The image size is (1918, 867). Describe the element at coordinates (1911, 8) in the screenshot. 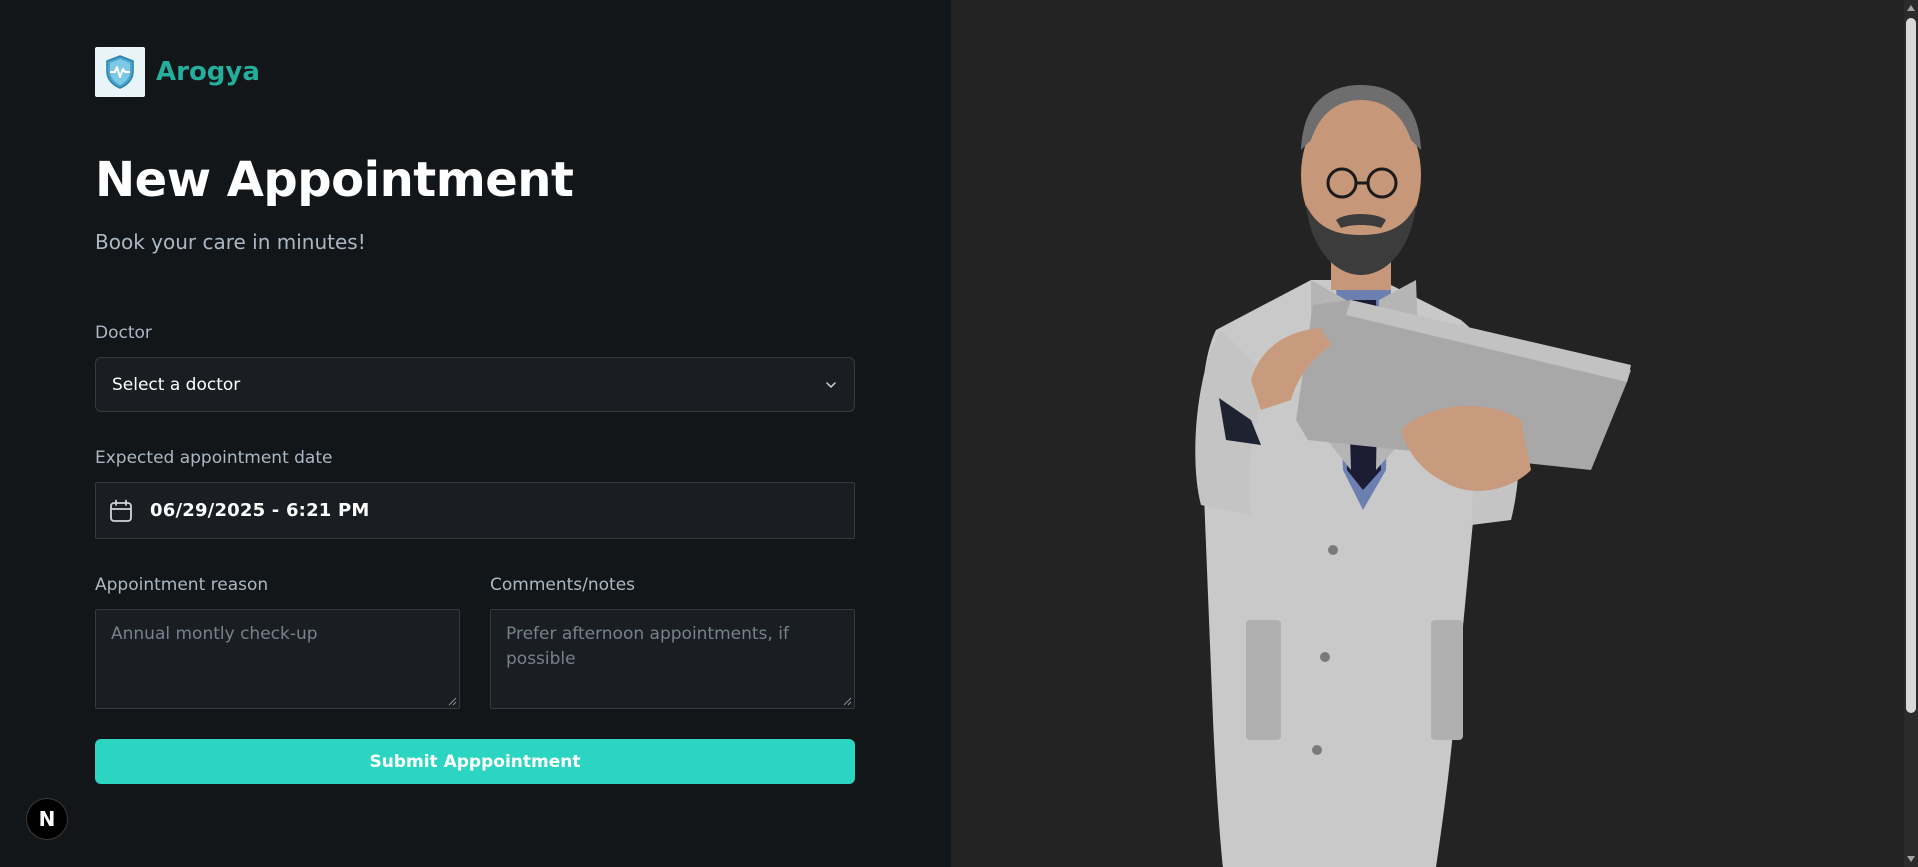

I see `scroll-up-arrow-icon` at that location.